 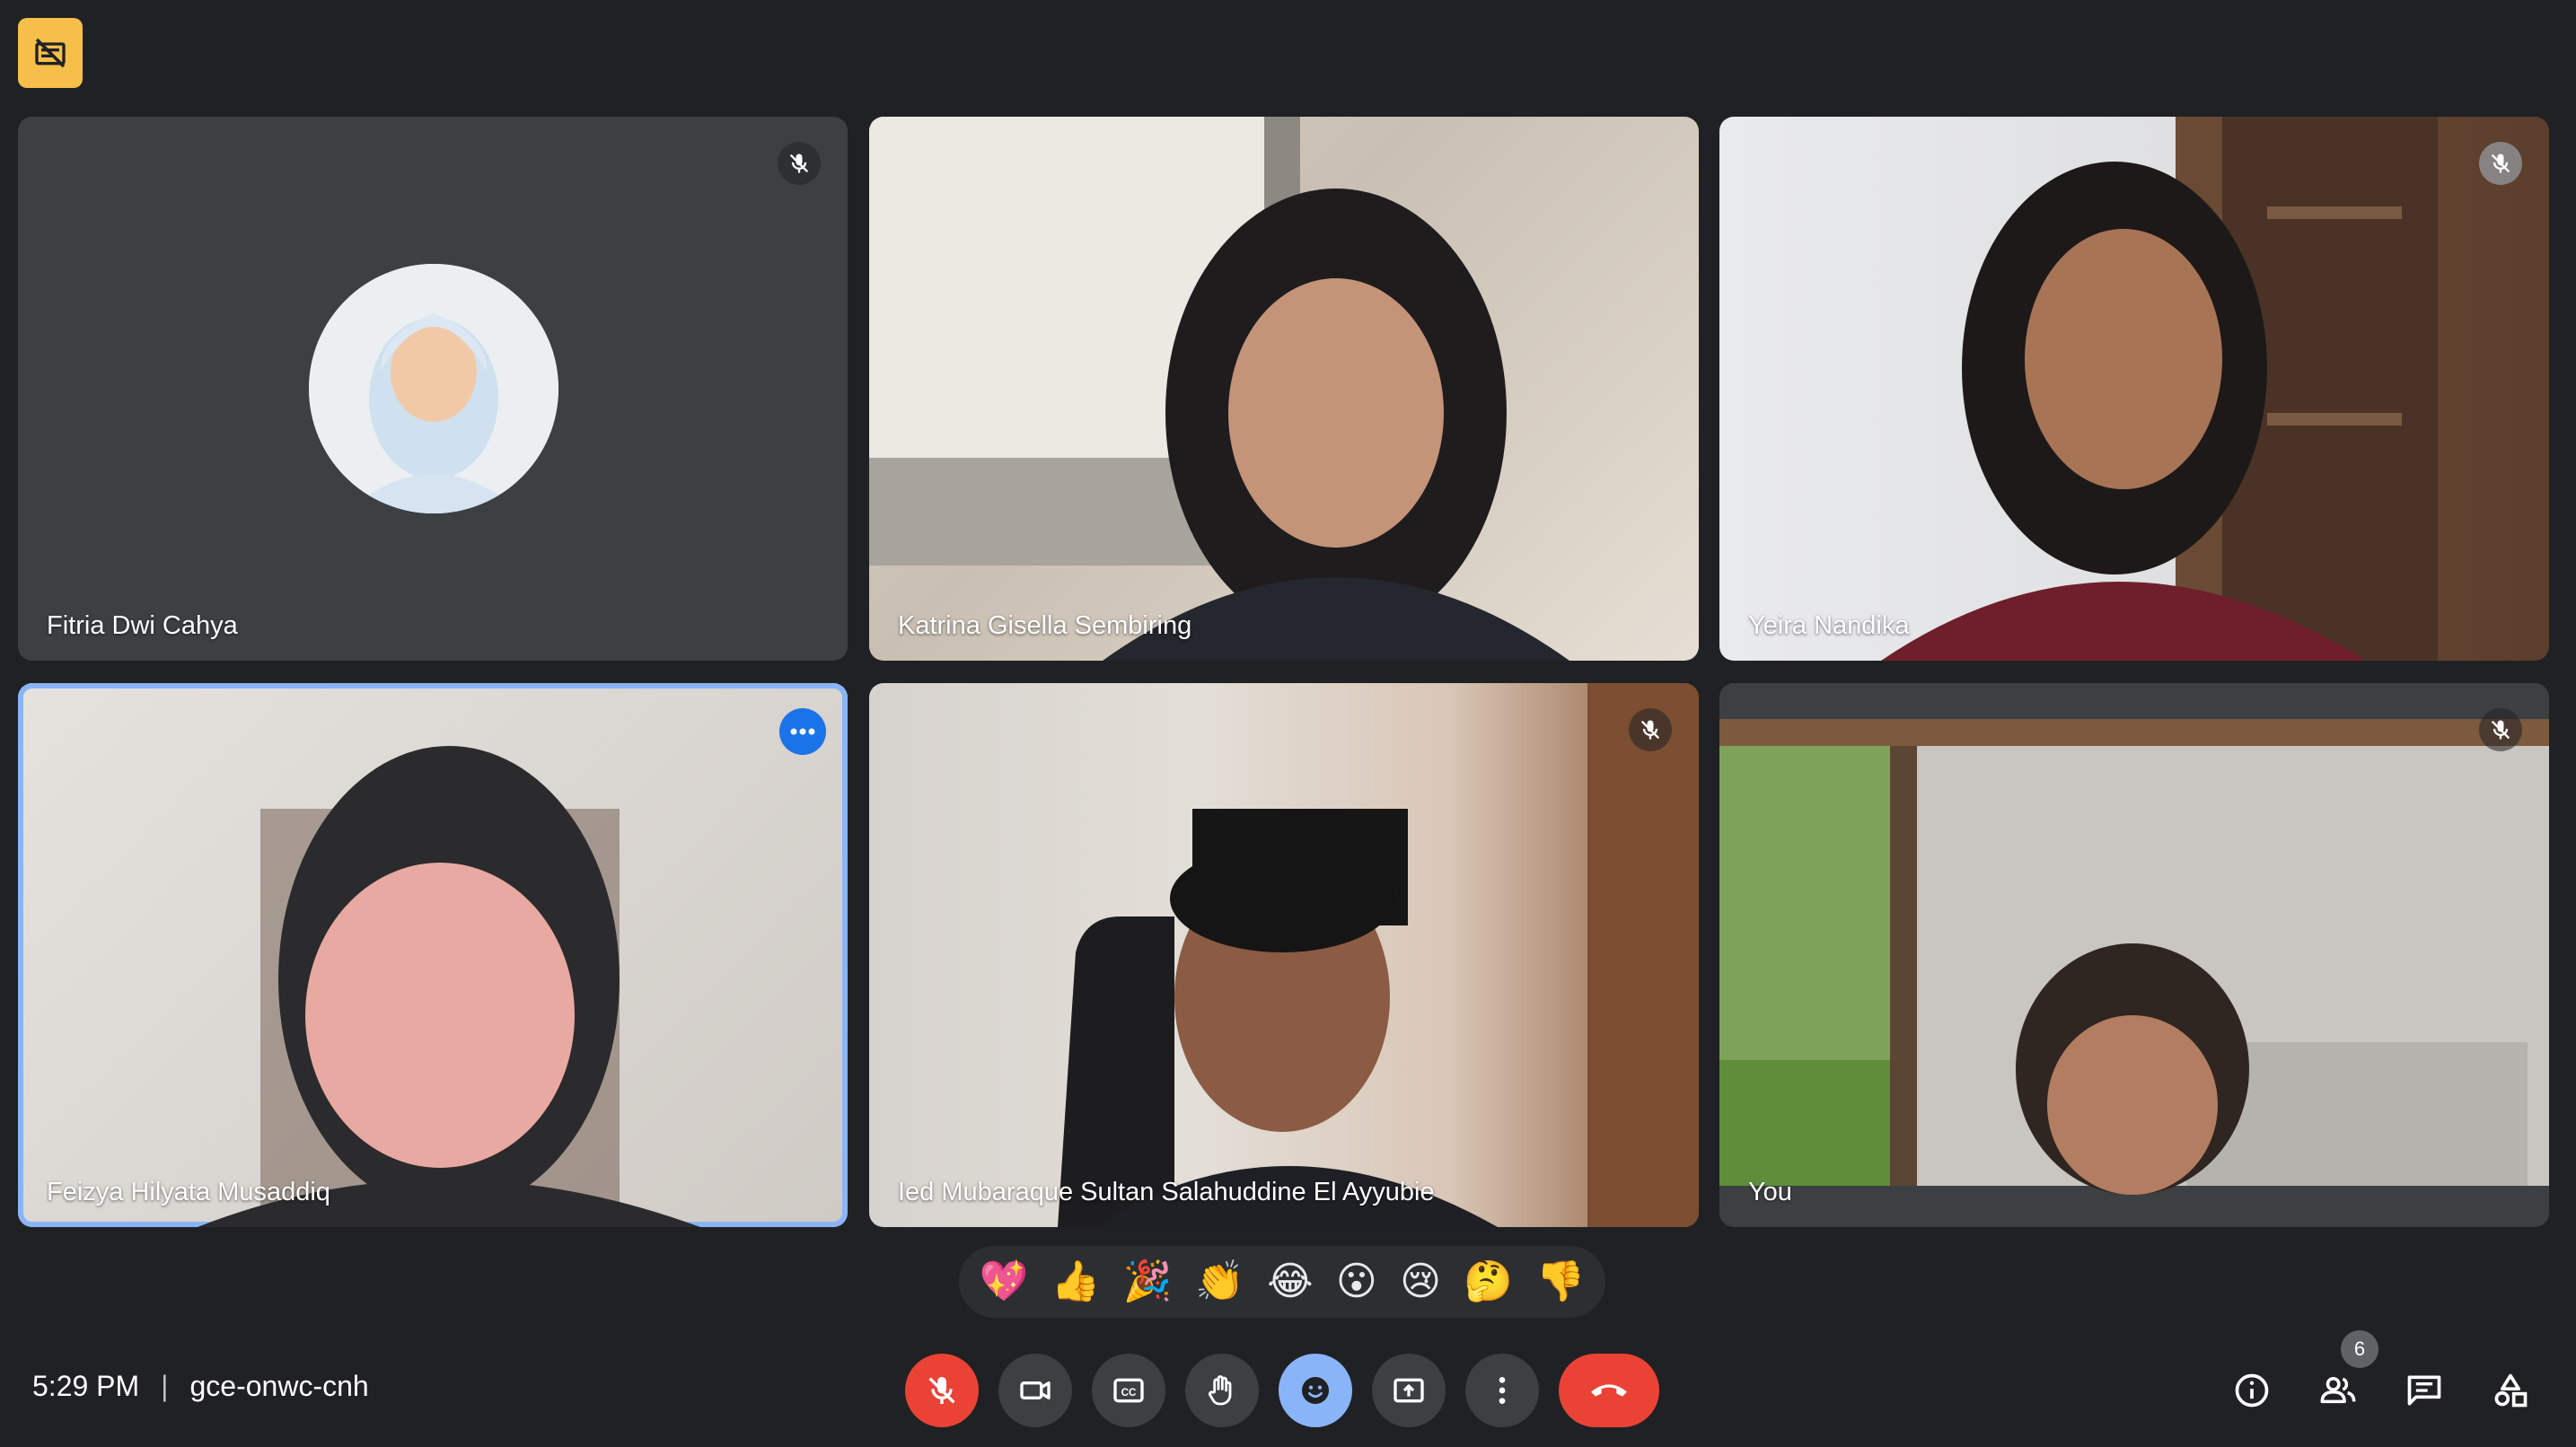 I want to click on participant-tile: Fitria Dwi Cahya, so click(x=433, y=389).